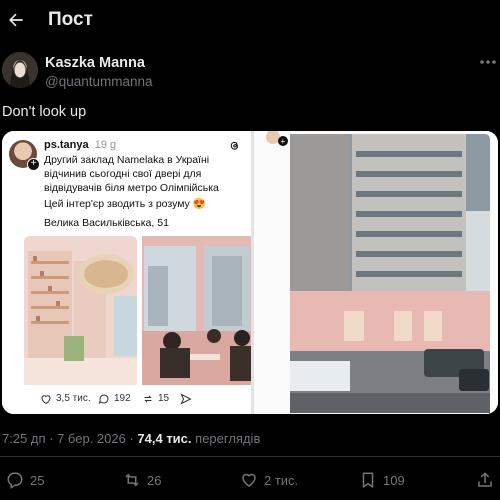 The image size is (500, 500). I want to click on embedded-like-icon, so click(46, 400).